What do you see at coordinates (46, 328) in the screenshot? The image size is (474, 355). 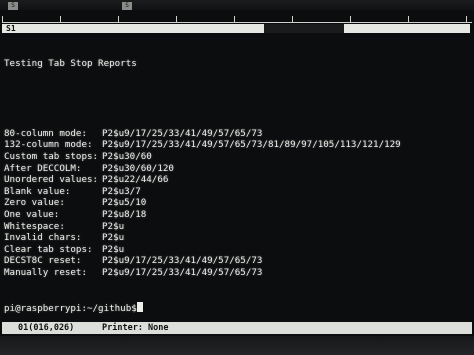 I see `cursor-position-indicator: 01(016,026)` at bounding box center [46, 328].